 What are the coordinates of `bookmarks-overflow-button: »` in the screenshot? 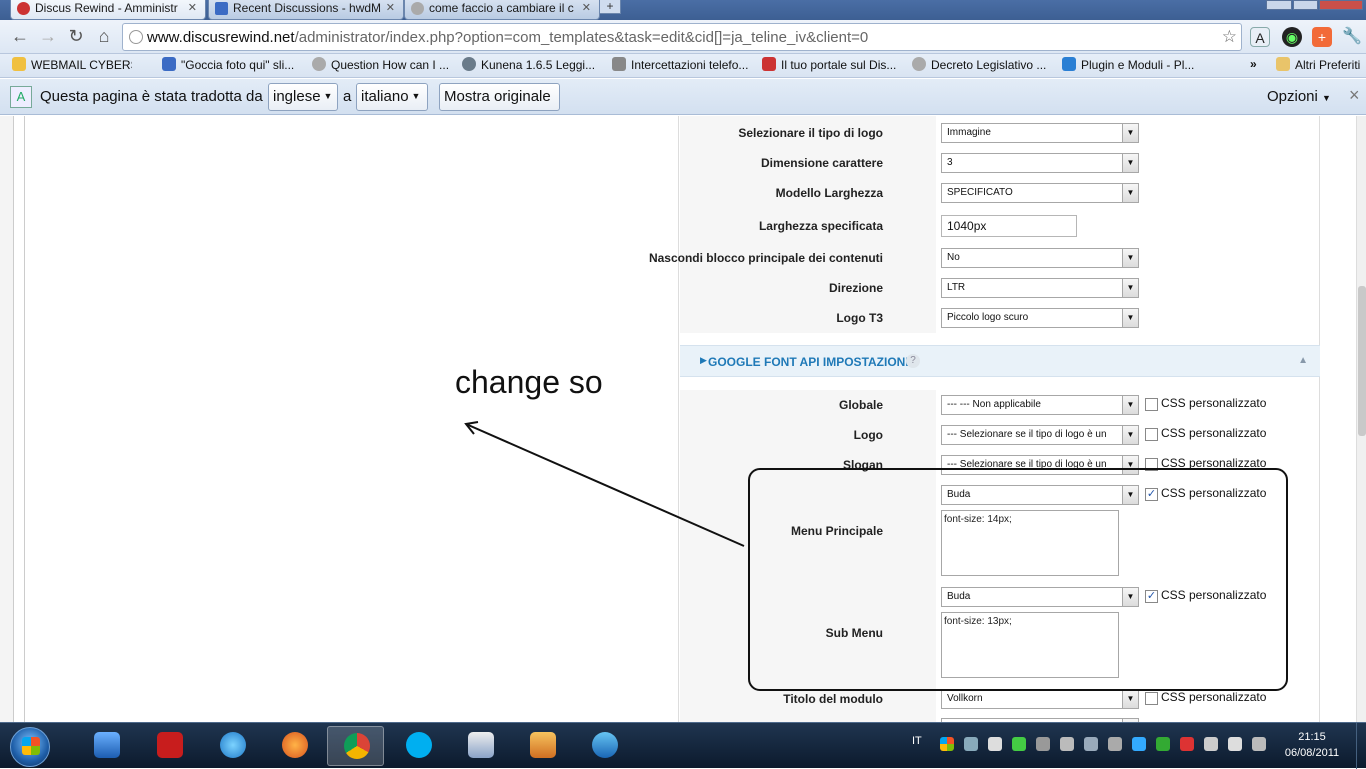 It's located at (1253, 64).